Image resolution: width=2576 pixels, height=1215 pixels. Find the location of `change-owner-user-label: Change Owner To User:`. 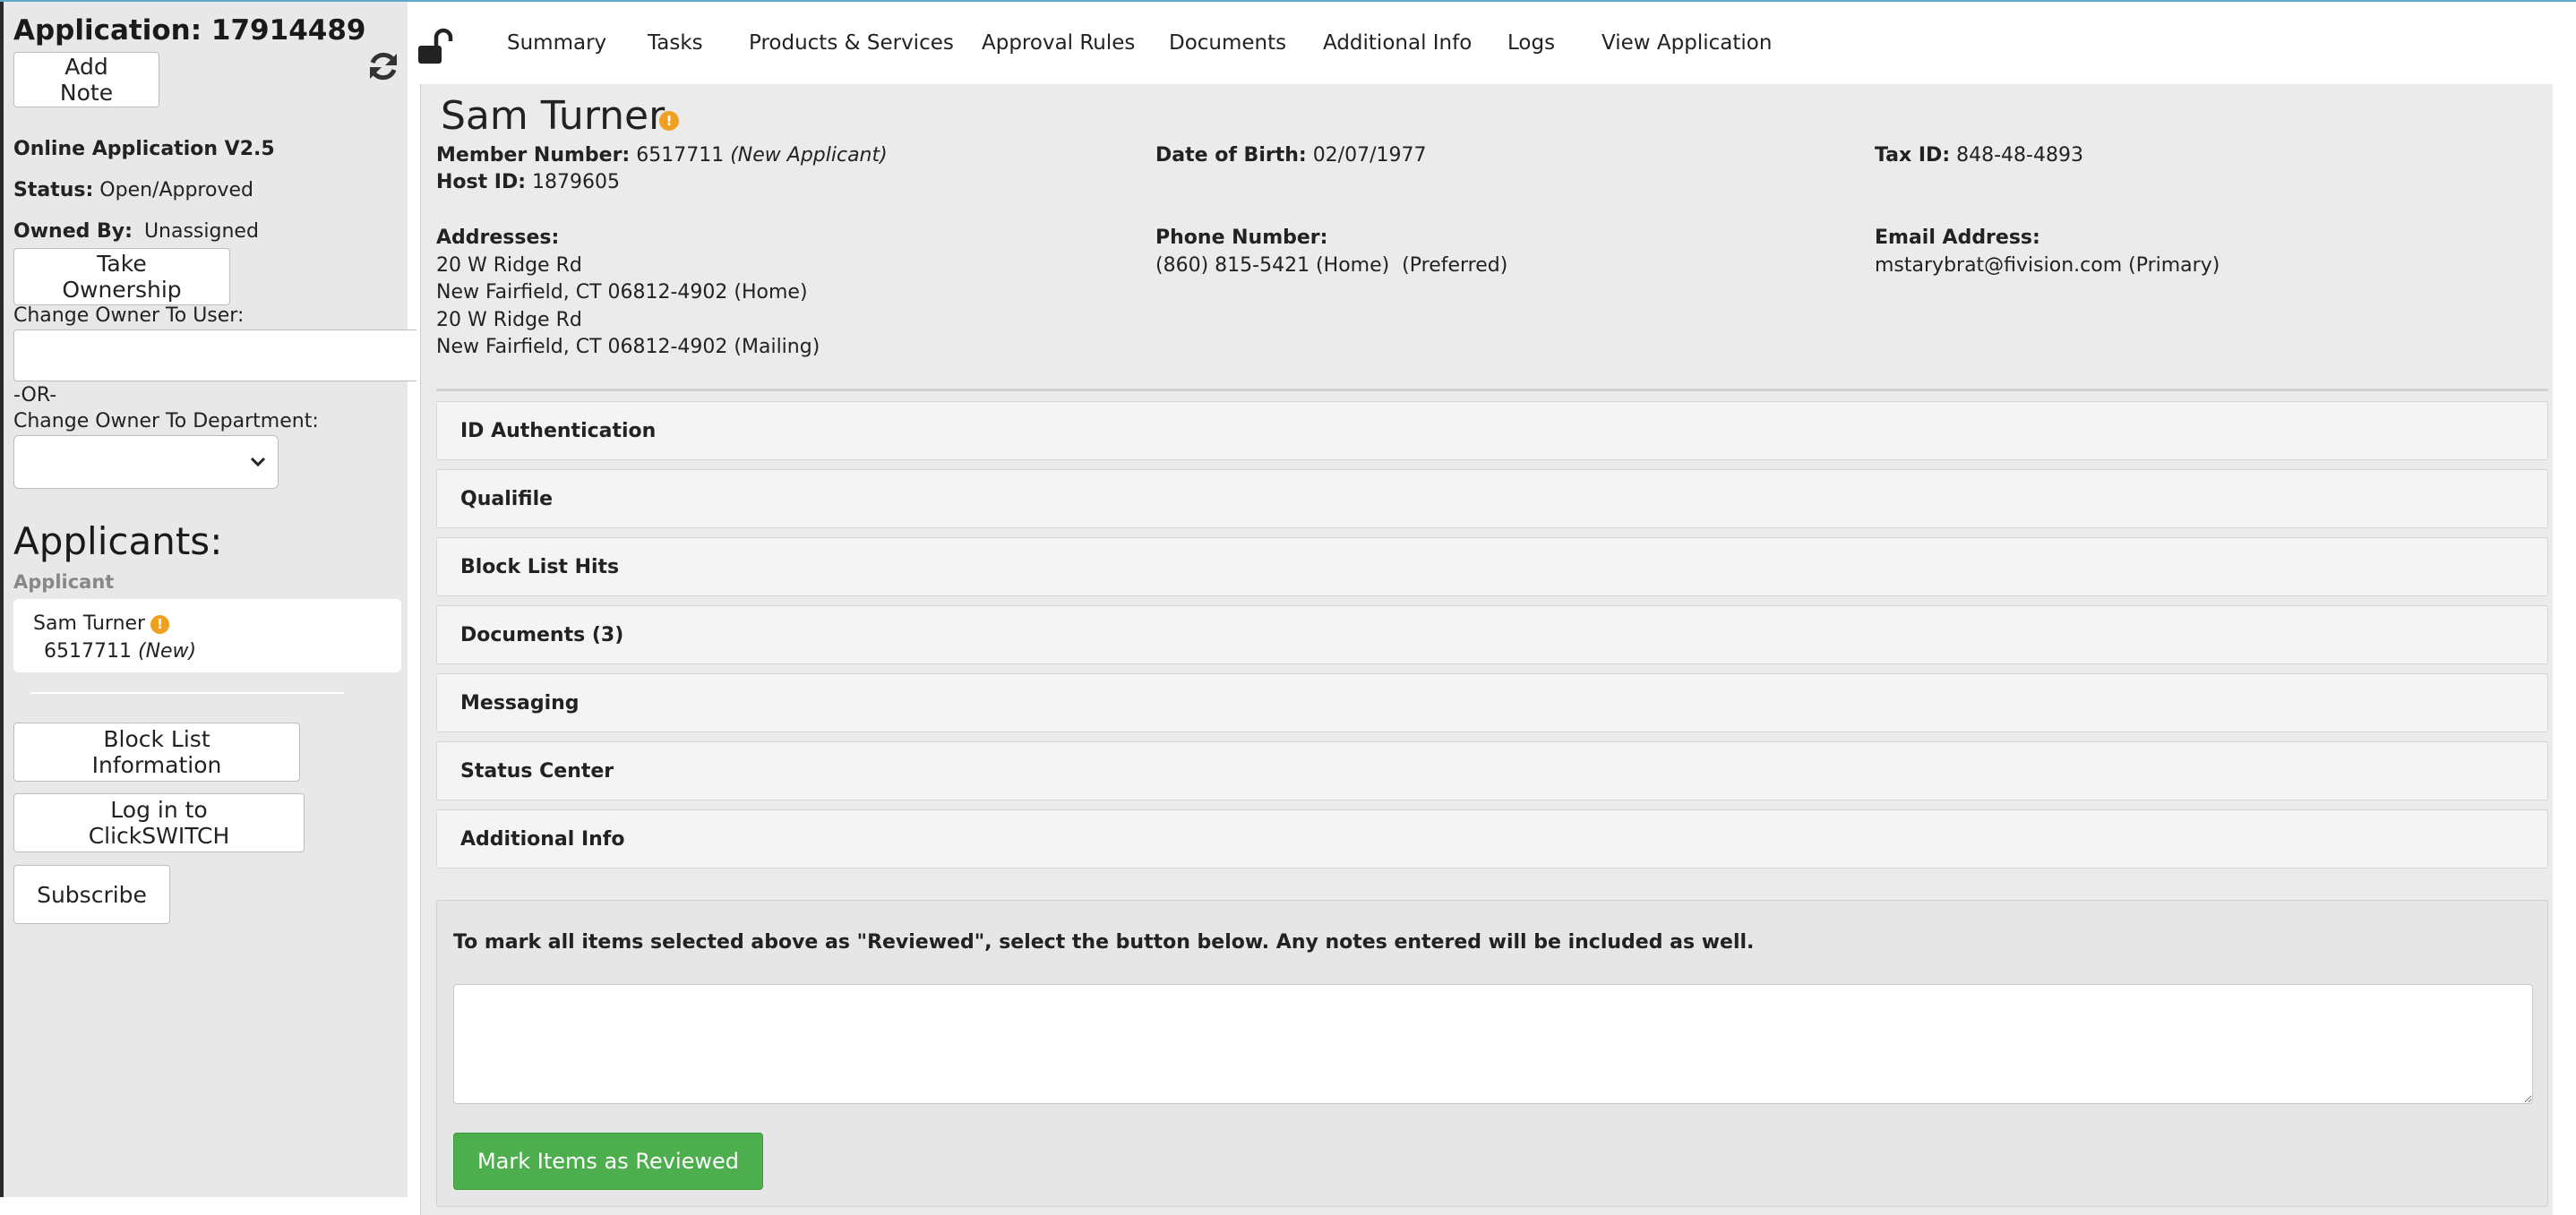

change-owner-user-label: Change Owner To User: is located at coordinates (129, 315).